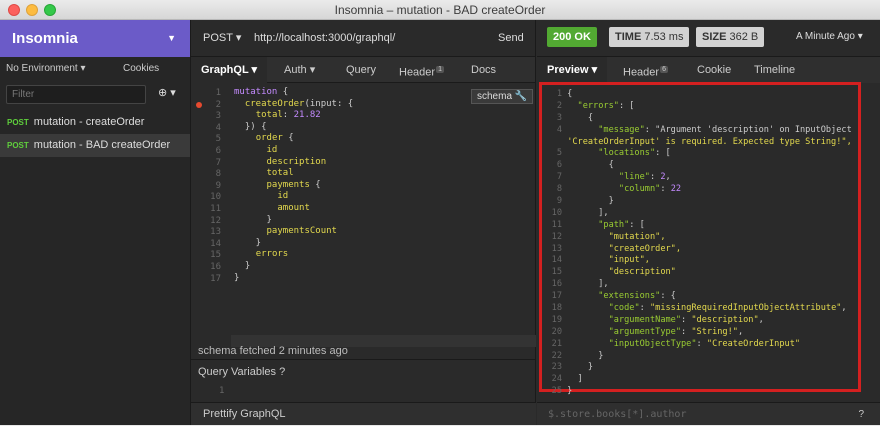 The image size is (880, 426). What do you see at coordinates (774, 70) in the screenshot?
I see `tab-timeline: Timeline` at bounding box center [774, 70].